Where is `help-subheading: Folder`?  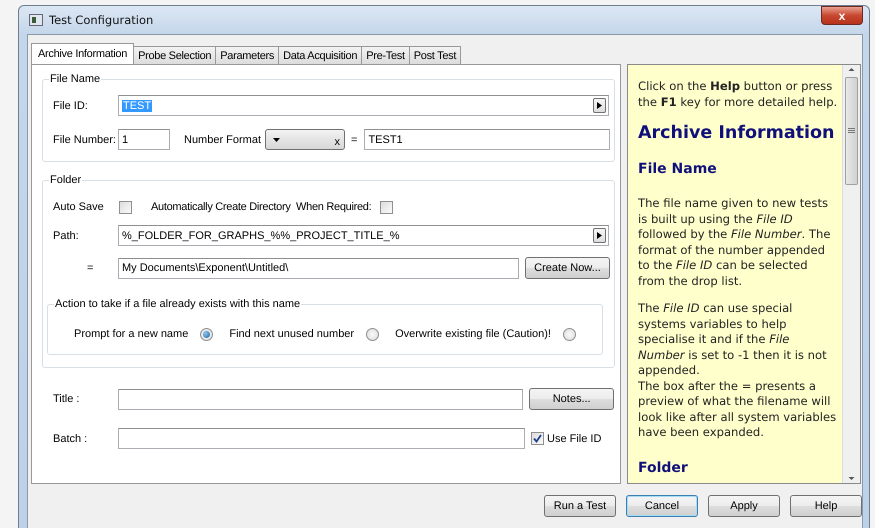 help-subheading: Folder is located at coordinates (663, 467).